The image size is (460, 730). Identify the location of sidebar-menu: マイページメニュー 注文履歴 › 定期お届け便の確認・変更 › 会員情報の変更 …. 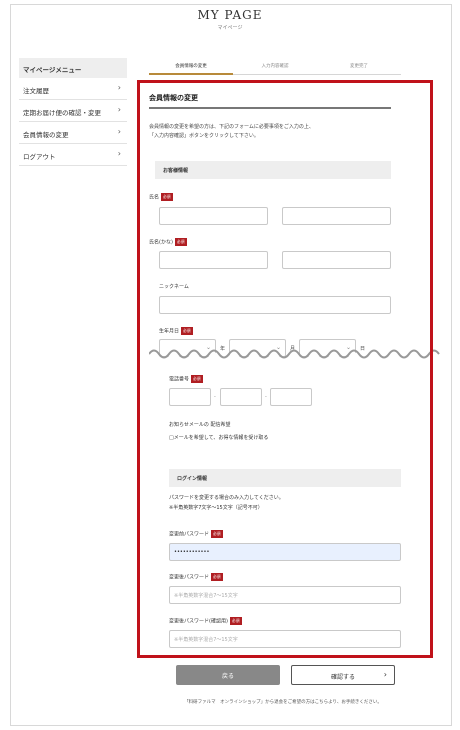
(73, 112).